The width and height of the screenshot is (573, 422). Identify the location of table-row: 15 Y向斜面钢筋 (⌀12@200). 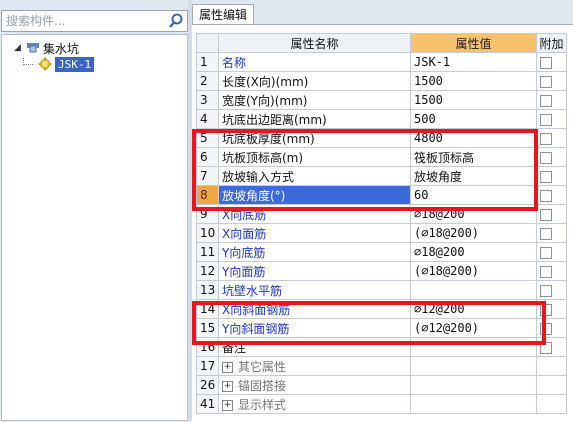
(381, 328).